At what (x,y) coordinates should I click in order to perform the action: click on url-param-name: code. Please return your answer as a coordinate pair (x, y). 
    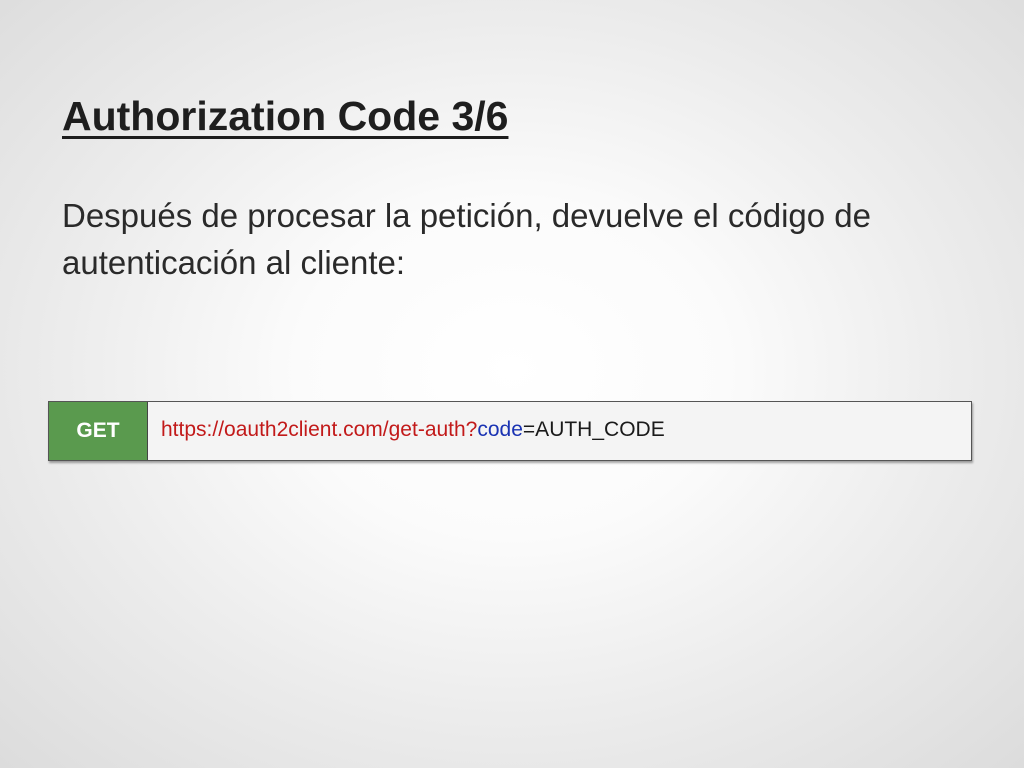
    Looking at the image, I should click on (500, 429).